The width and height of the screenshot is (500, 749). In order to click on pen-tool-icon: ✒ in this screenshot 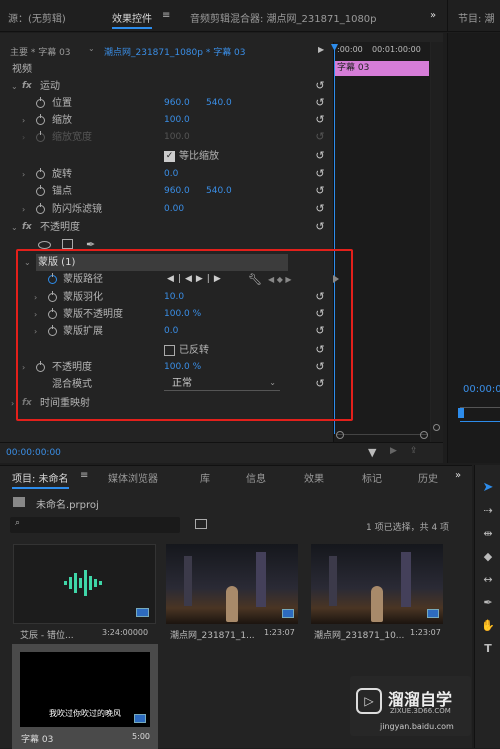, I will do `click(488, 603)`.